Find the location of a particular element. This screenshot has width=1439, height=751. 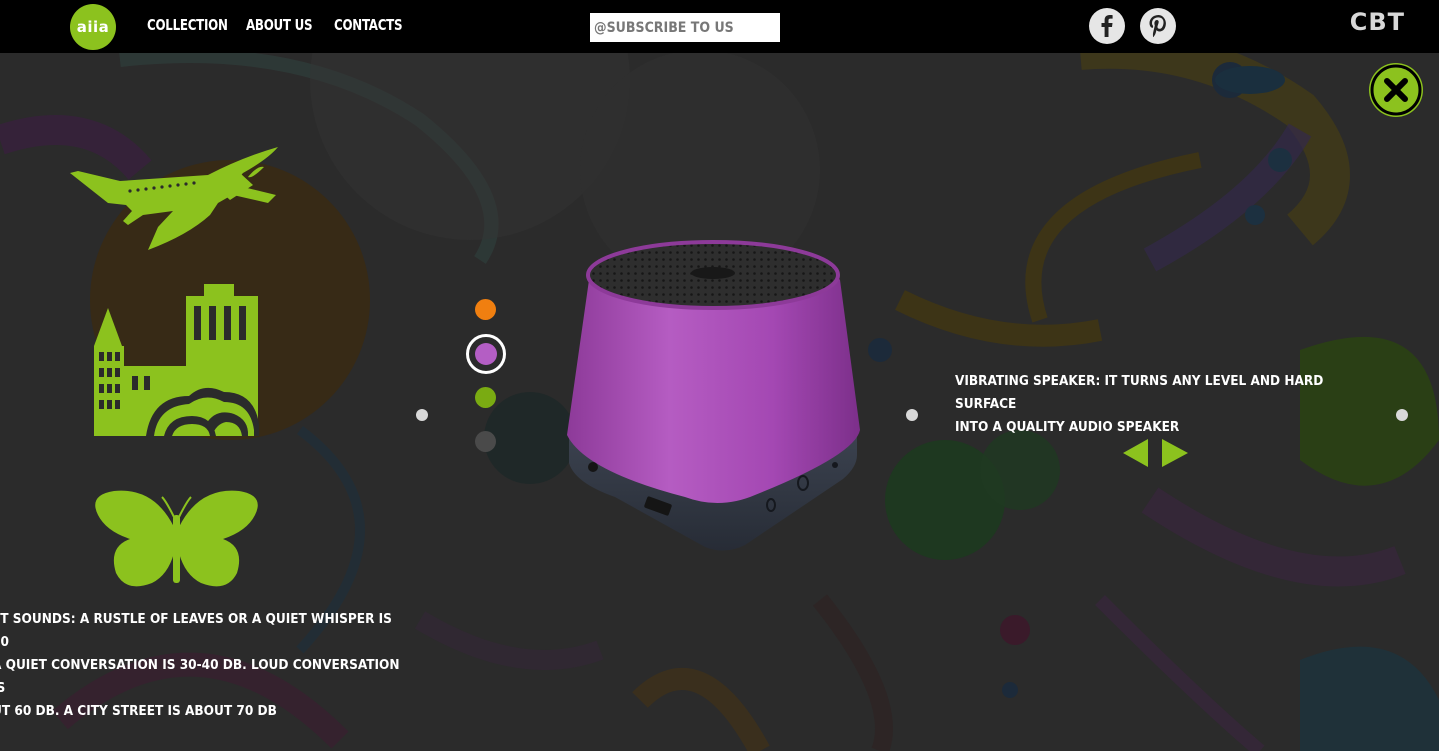

facebook-icon is located at coordinates (1107, 26).